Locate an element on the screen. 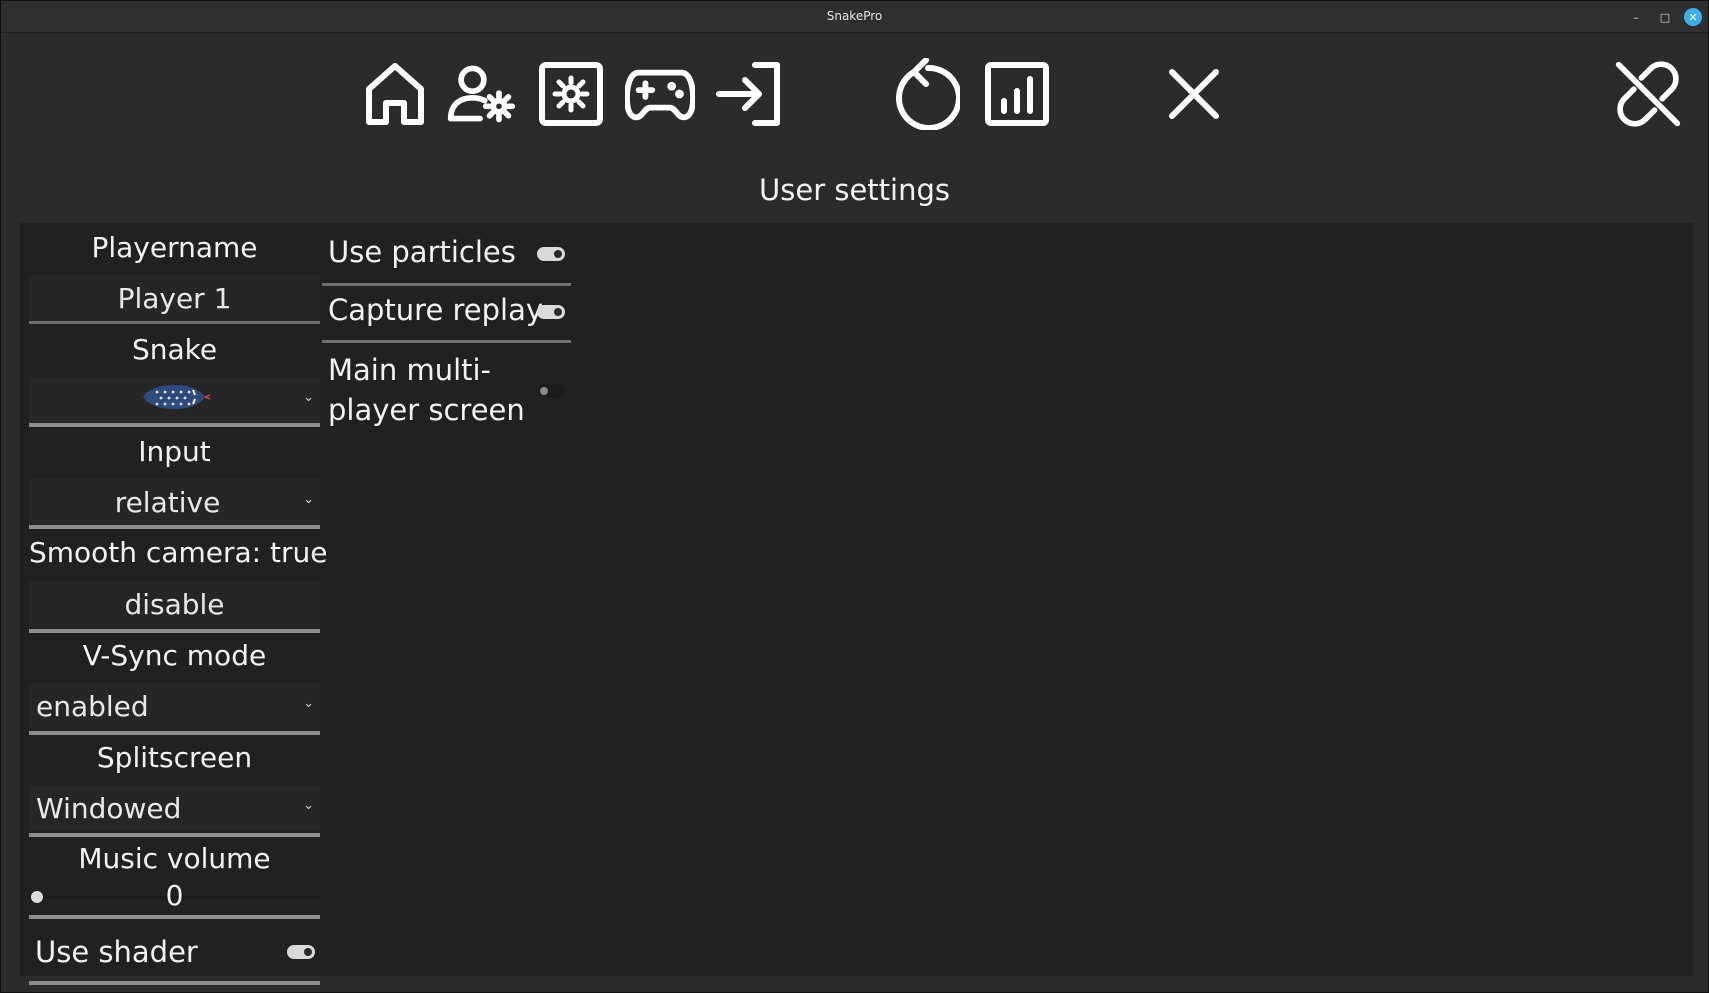  use-particles-label: Use particles is located at coordinates (422, 252).